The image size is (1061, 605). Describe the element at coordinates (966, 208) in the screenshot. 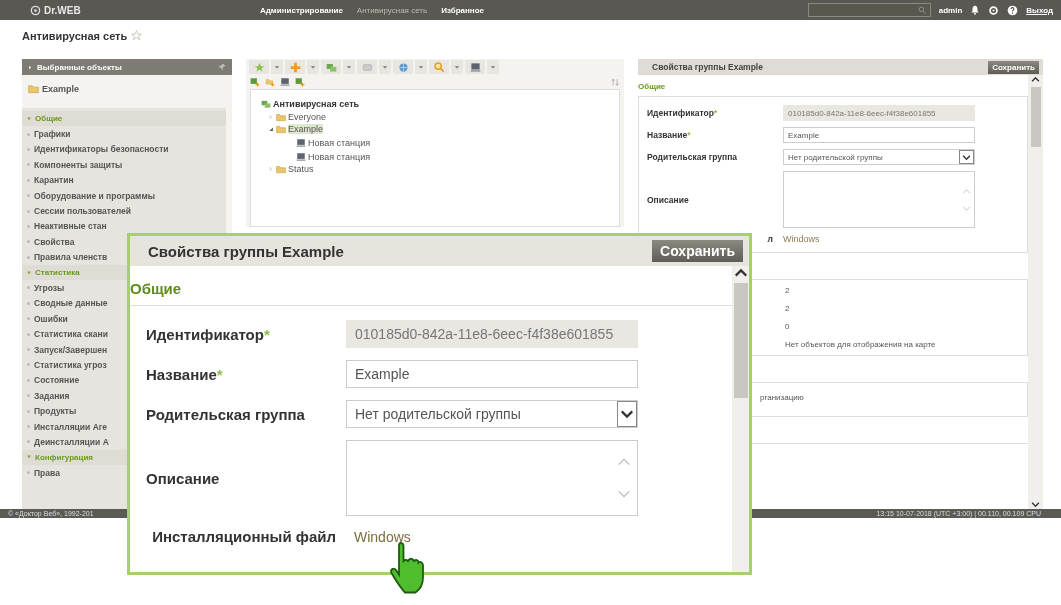

I see `scroll-down-icon` at that location.